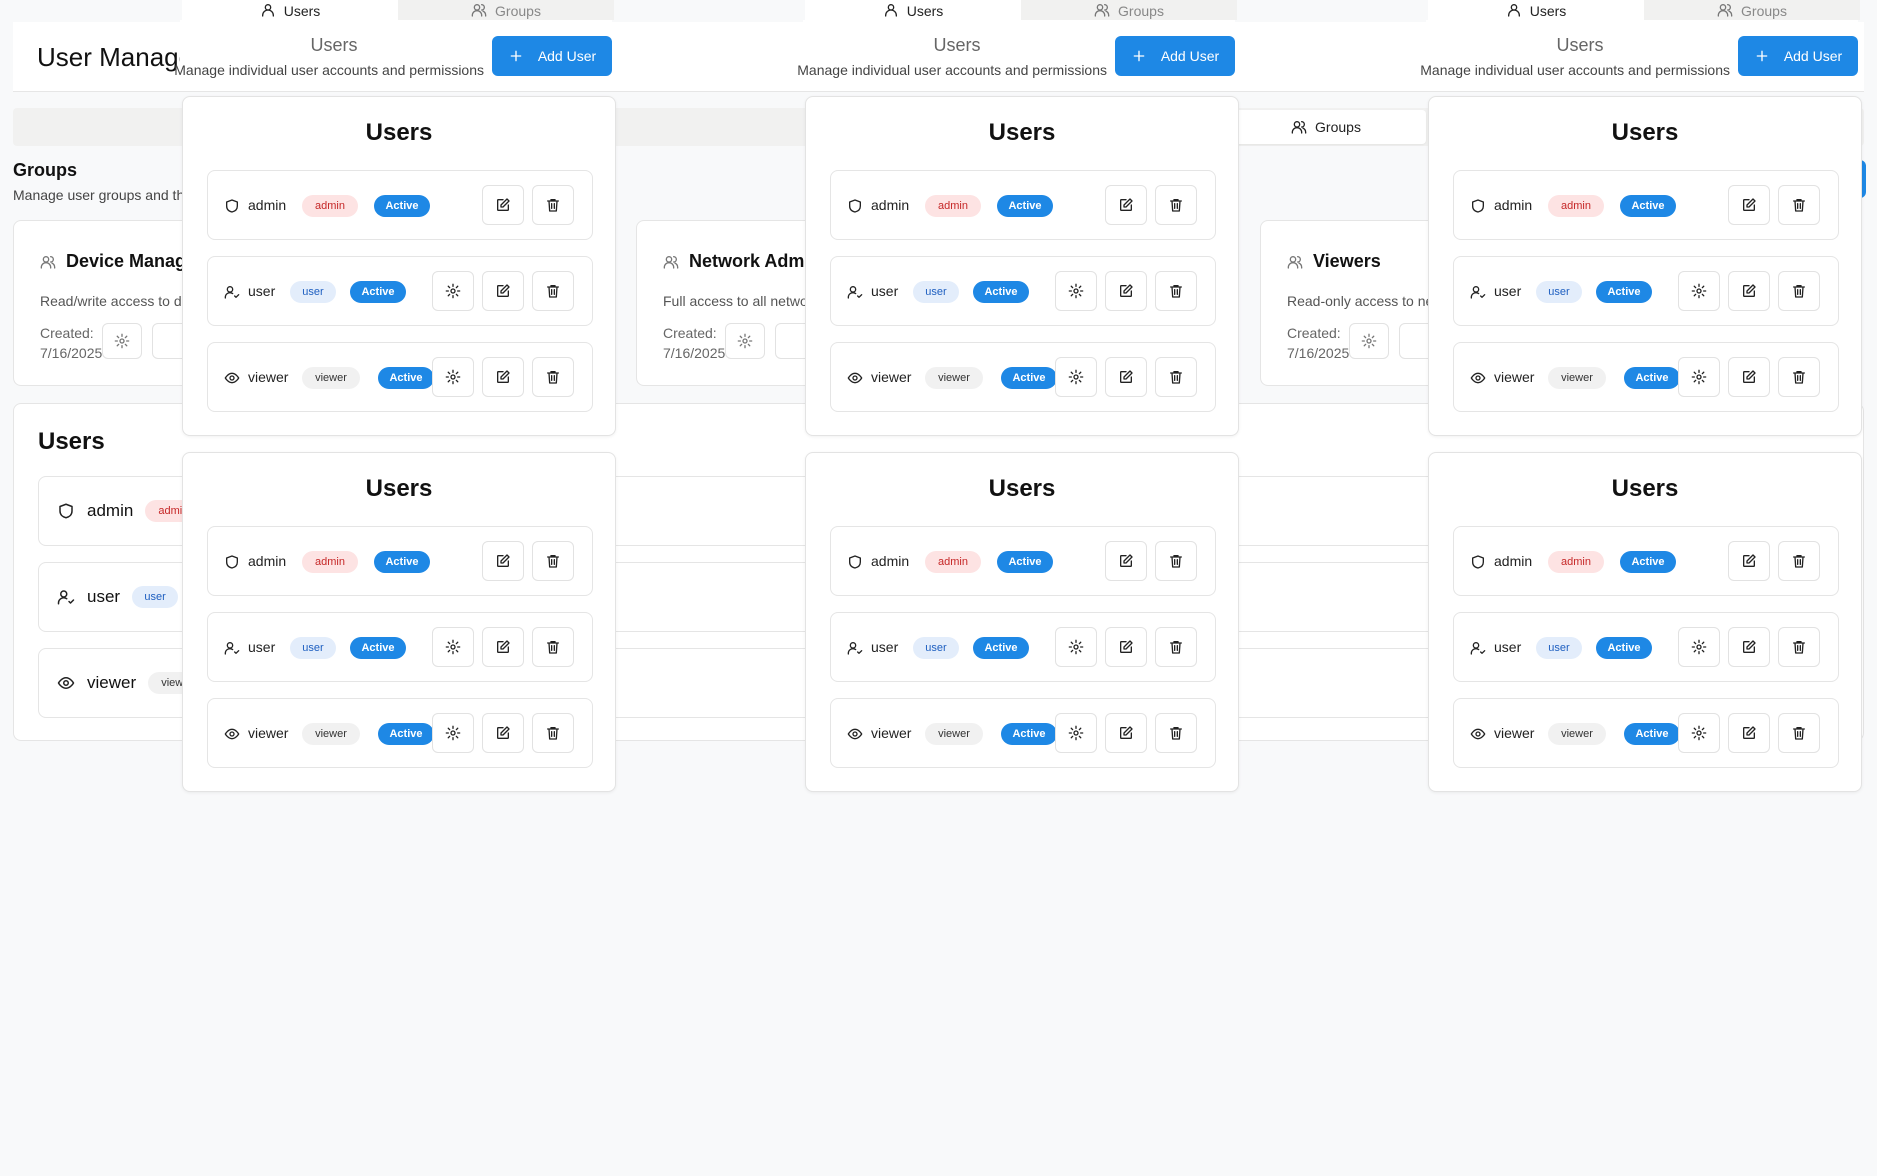 The width and height of the screenshot is (1877, 1176). Describe the element at coordinates (400, 647) in the screenshot. I see `user-row: user user Active` at that location.